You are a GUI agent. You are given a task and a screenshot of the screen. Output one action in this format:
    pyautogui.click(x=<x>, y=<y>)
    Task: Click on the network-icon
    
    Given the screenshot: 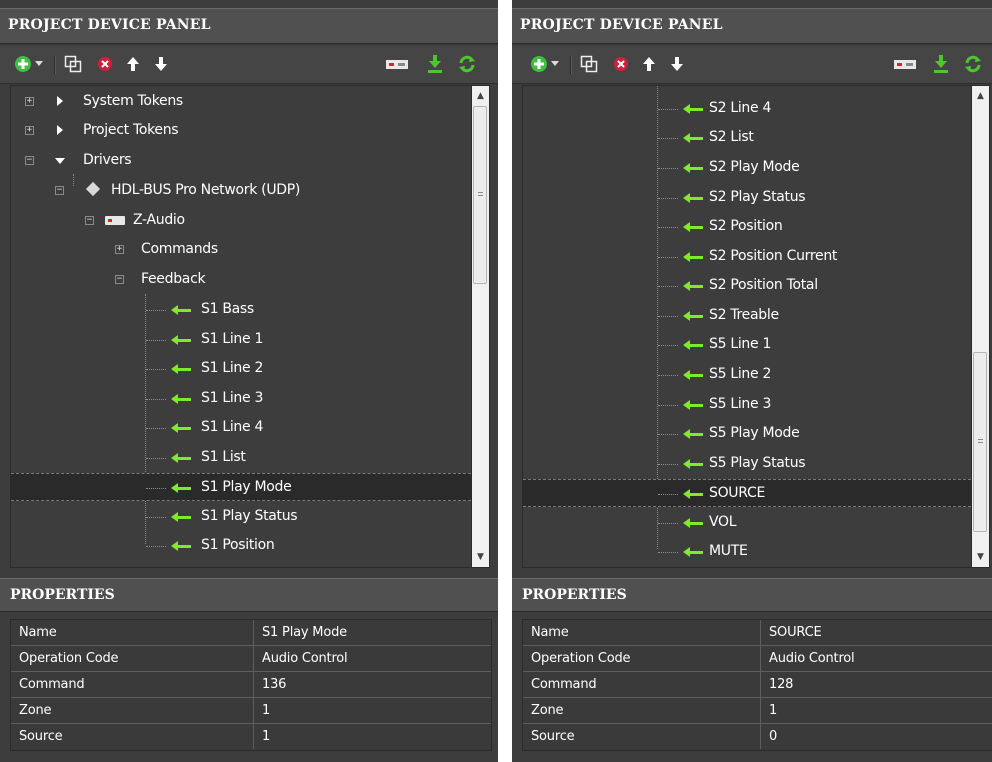 What is the action you would take?
    pyautogui.click(x=93, y=189)
    